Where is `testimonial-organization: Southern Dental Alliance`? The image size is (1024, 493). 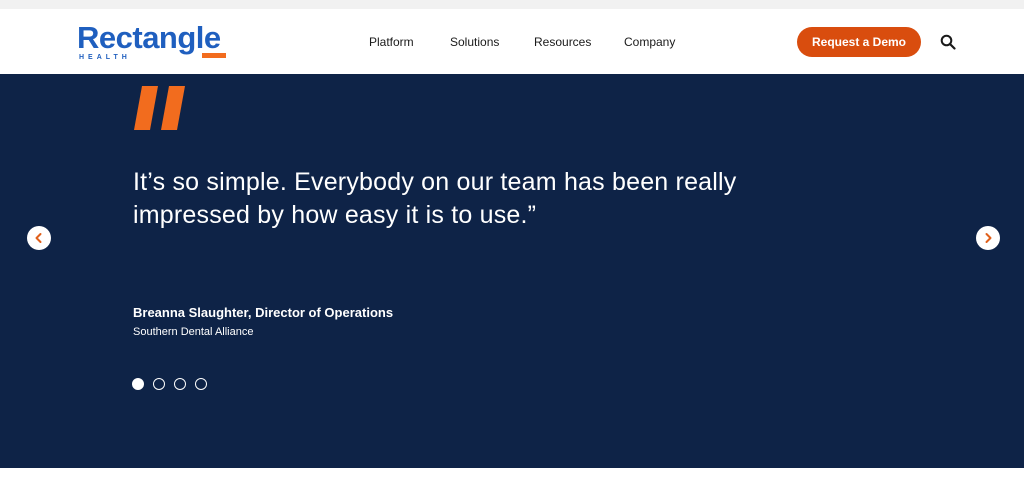 testimonial-organization: Southern Dental Alliance is located at coordinates (193, 332).